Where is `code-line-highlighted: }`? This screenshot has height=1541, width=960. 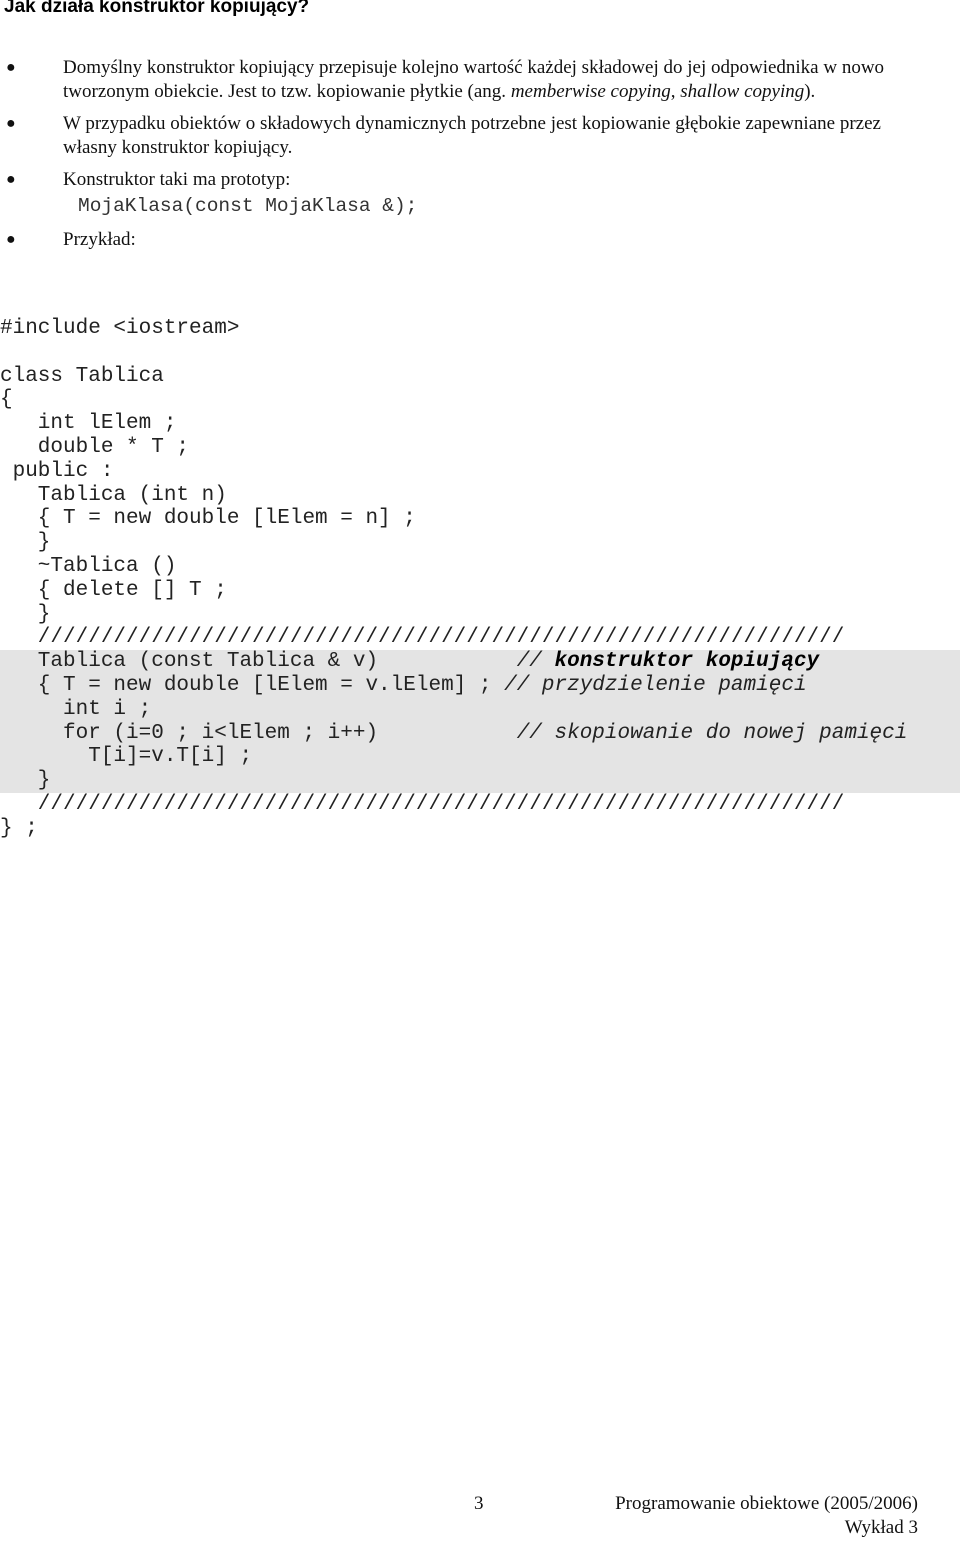 code-line-highlighted: } is located at coordinates (480, 781).